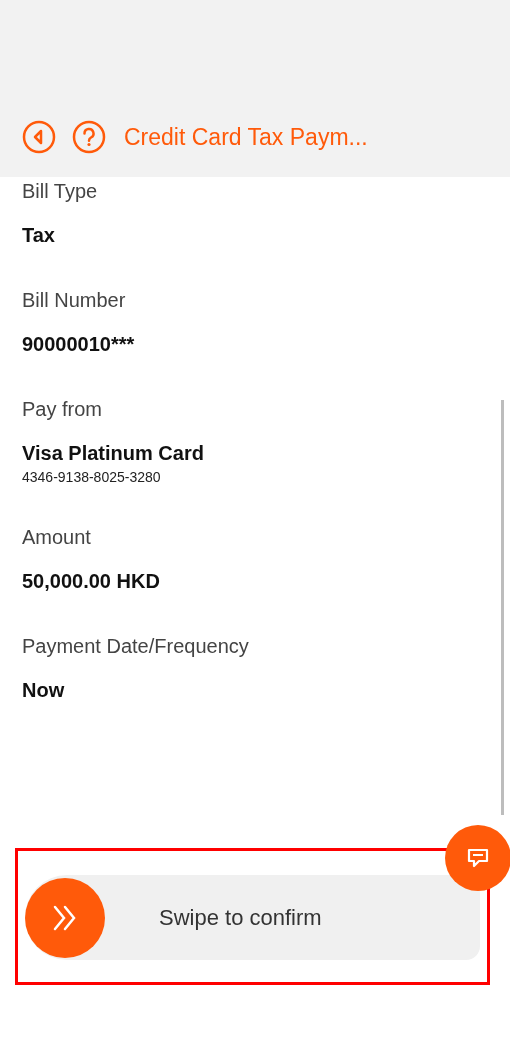 This screenshot has height=1060, width=510. I want to click on field-label: Payment Date/Frequency, so click(136, 646).